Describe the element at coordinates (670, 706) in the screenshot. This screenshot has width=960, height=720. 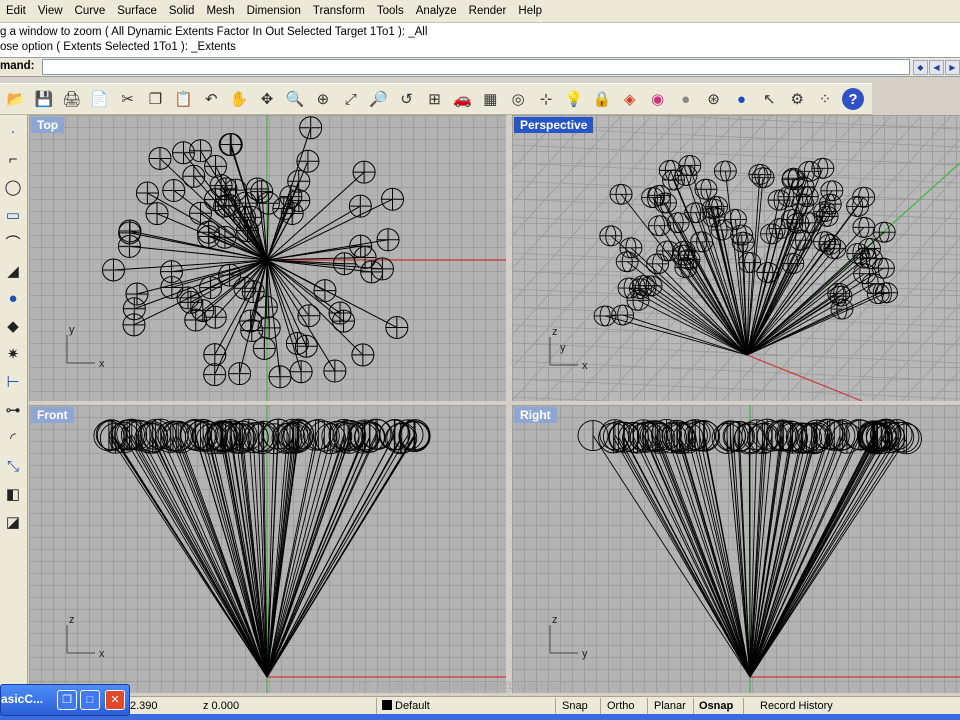
I see `planar-toggle: Planar` at that location.